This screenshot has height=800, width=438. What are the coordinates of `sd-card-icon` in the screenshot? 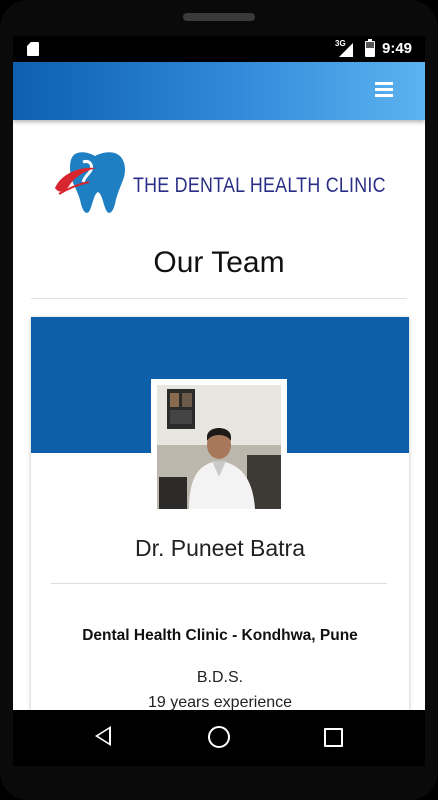 It's located at (33, 49).